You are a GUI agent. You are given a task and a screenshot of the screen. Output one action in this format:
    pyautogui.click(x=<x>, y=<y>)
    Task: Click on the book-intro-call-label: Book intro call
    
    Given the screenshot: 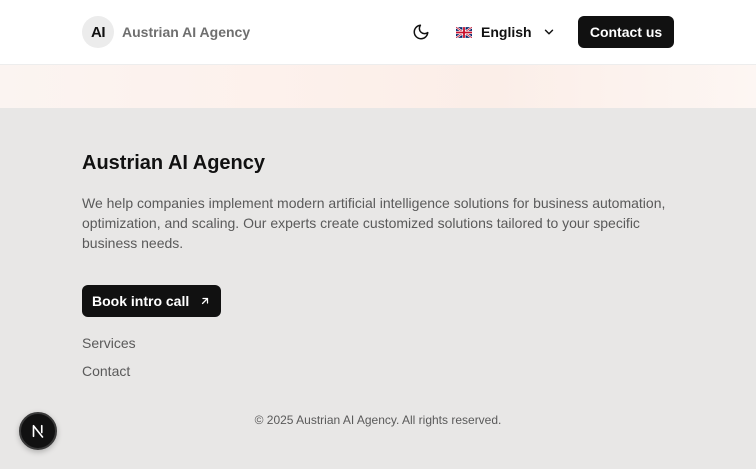 What is the action you would take?
    pyautogui.click(x=141, y=301)
    